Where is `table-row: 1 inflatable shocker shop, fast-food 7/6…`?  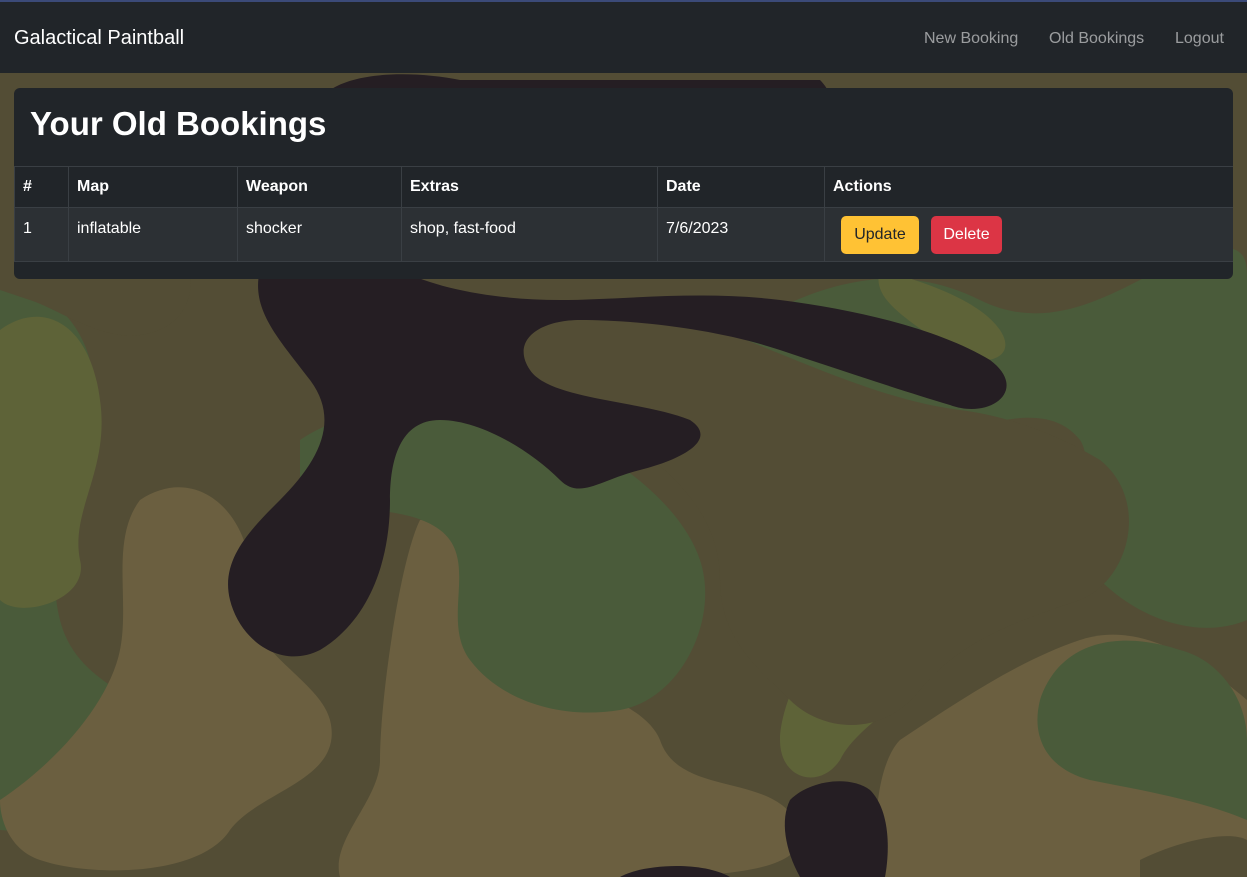 table-row: 1 inflatable shocker shop, fast-food 7/6… is located at coordinates (623, 234).